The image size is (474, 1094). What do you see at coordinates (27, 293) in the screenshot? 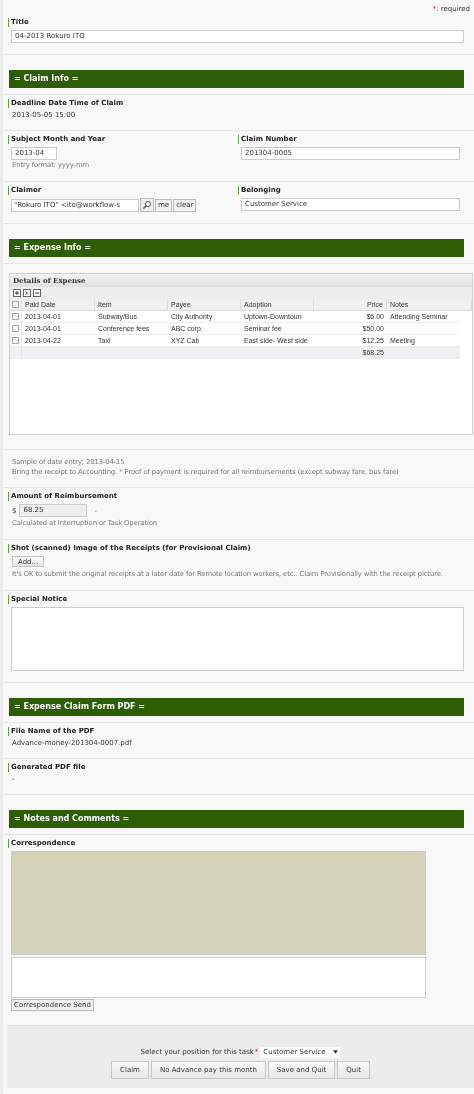
I see `arrow-icon` at bounding box center [27, 293].